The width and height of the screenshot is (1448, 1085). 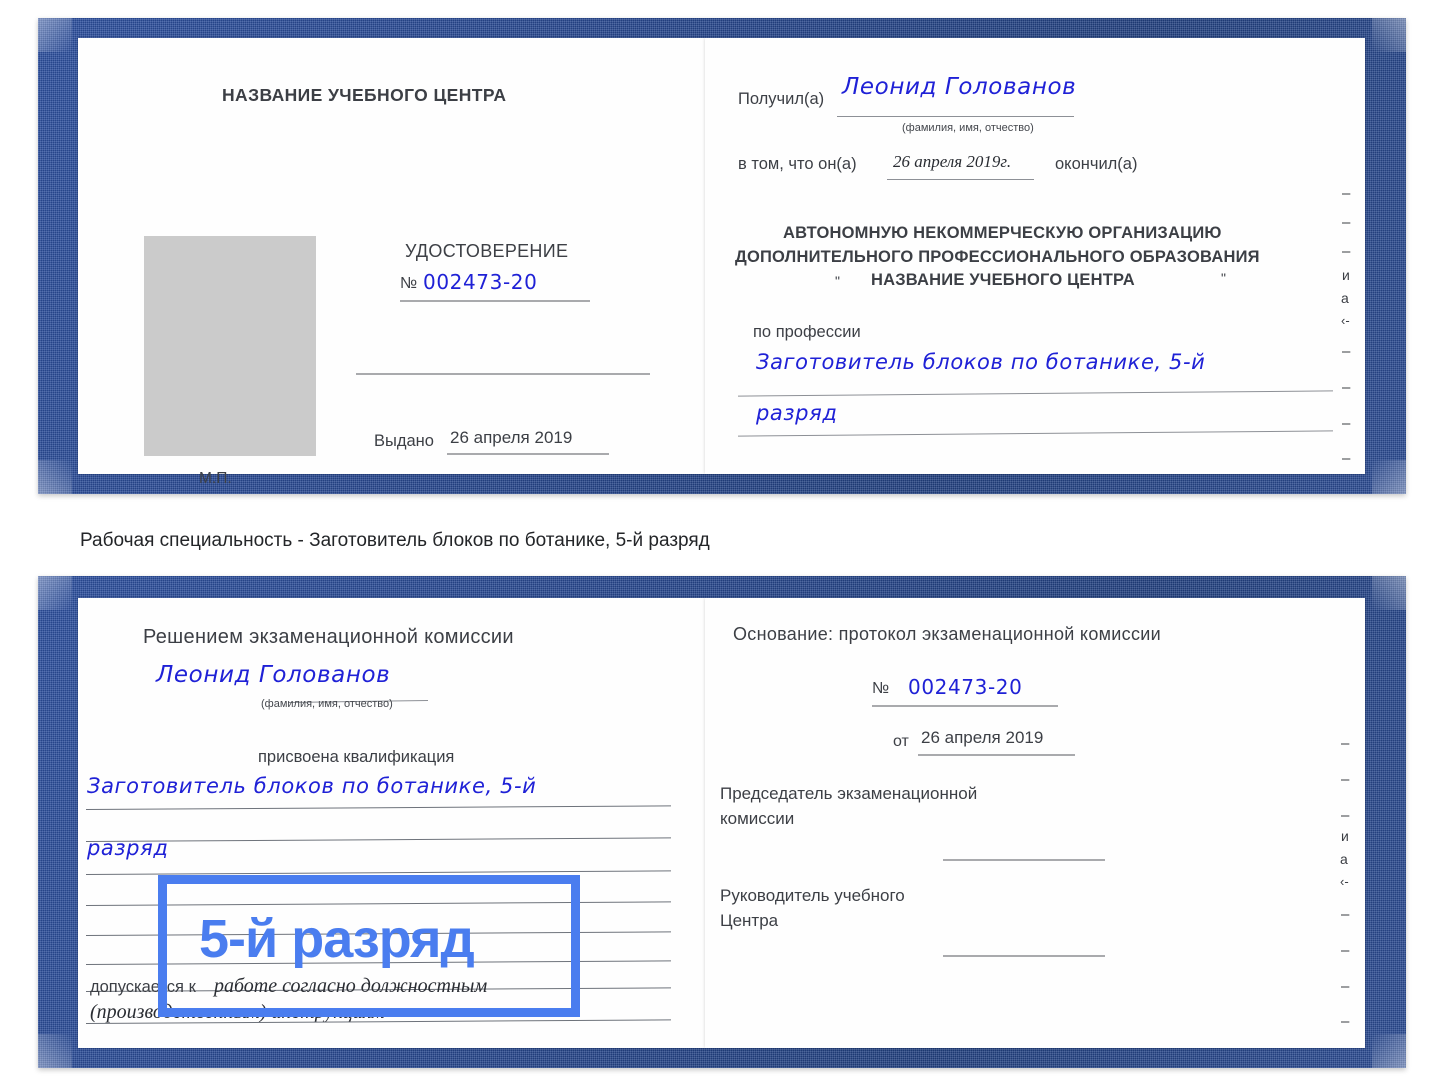 I want to click on in-that-underline, so click(x=960, y=179).